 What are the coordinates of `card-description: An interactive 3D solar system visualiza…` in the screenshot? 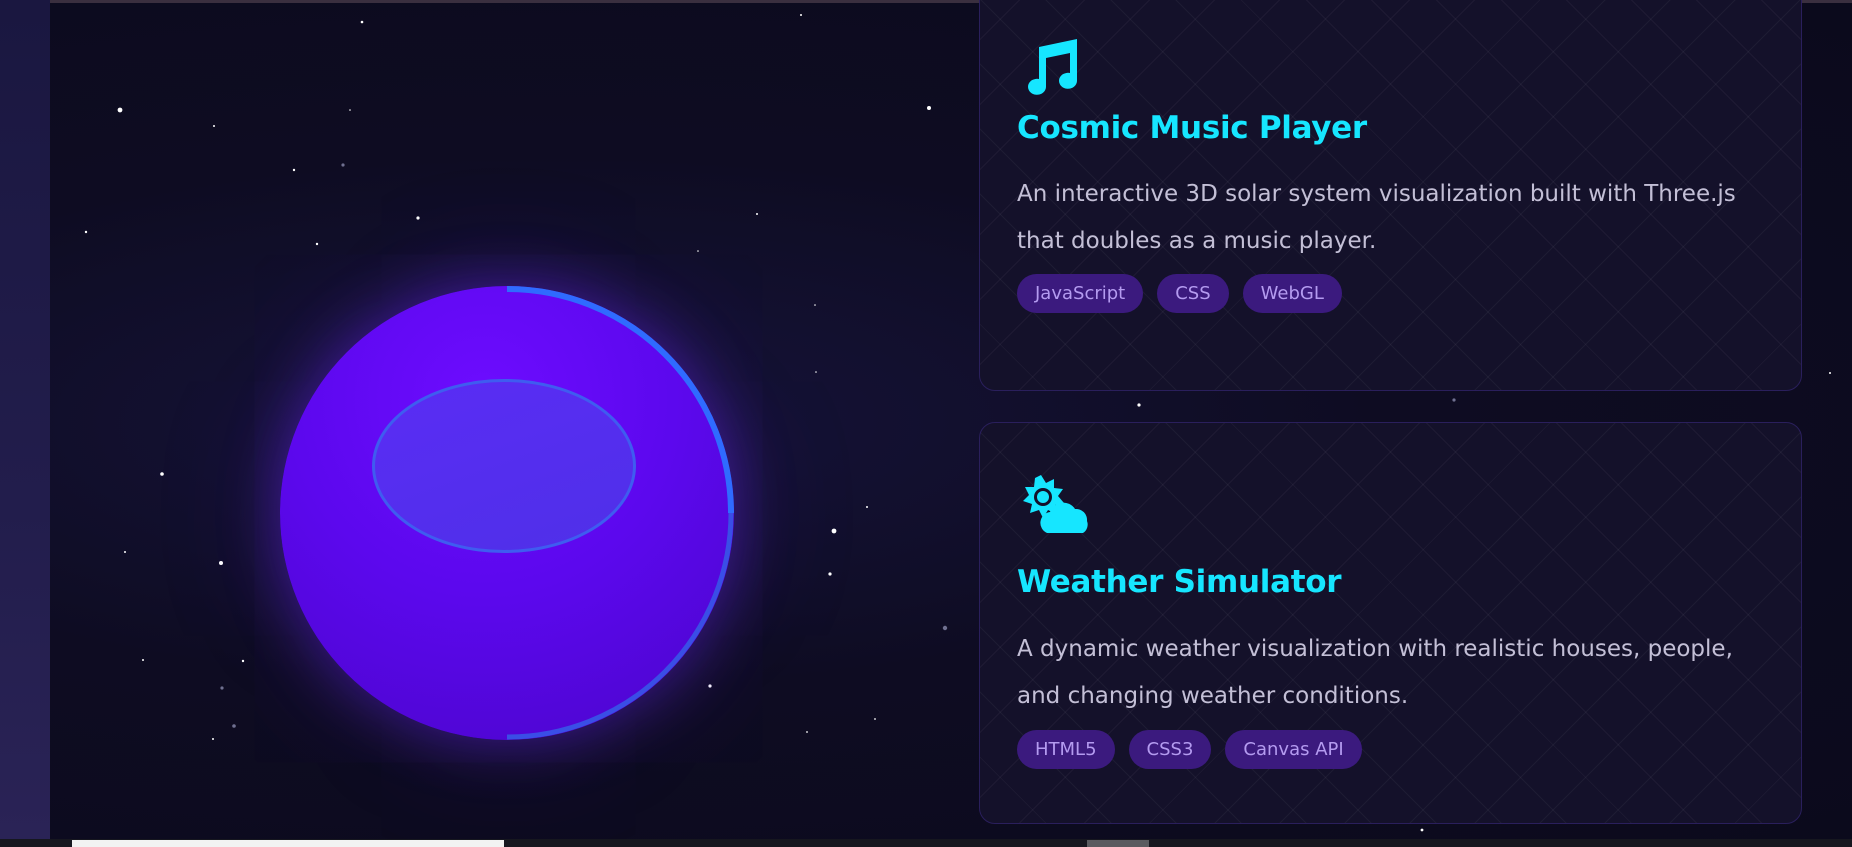 It's located at (1376, 217).